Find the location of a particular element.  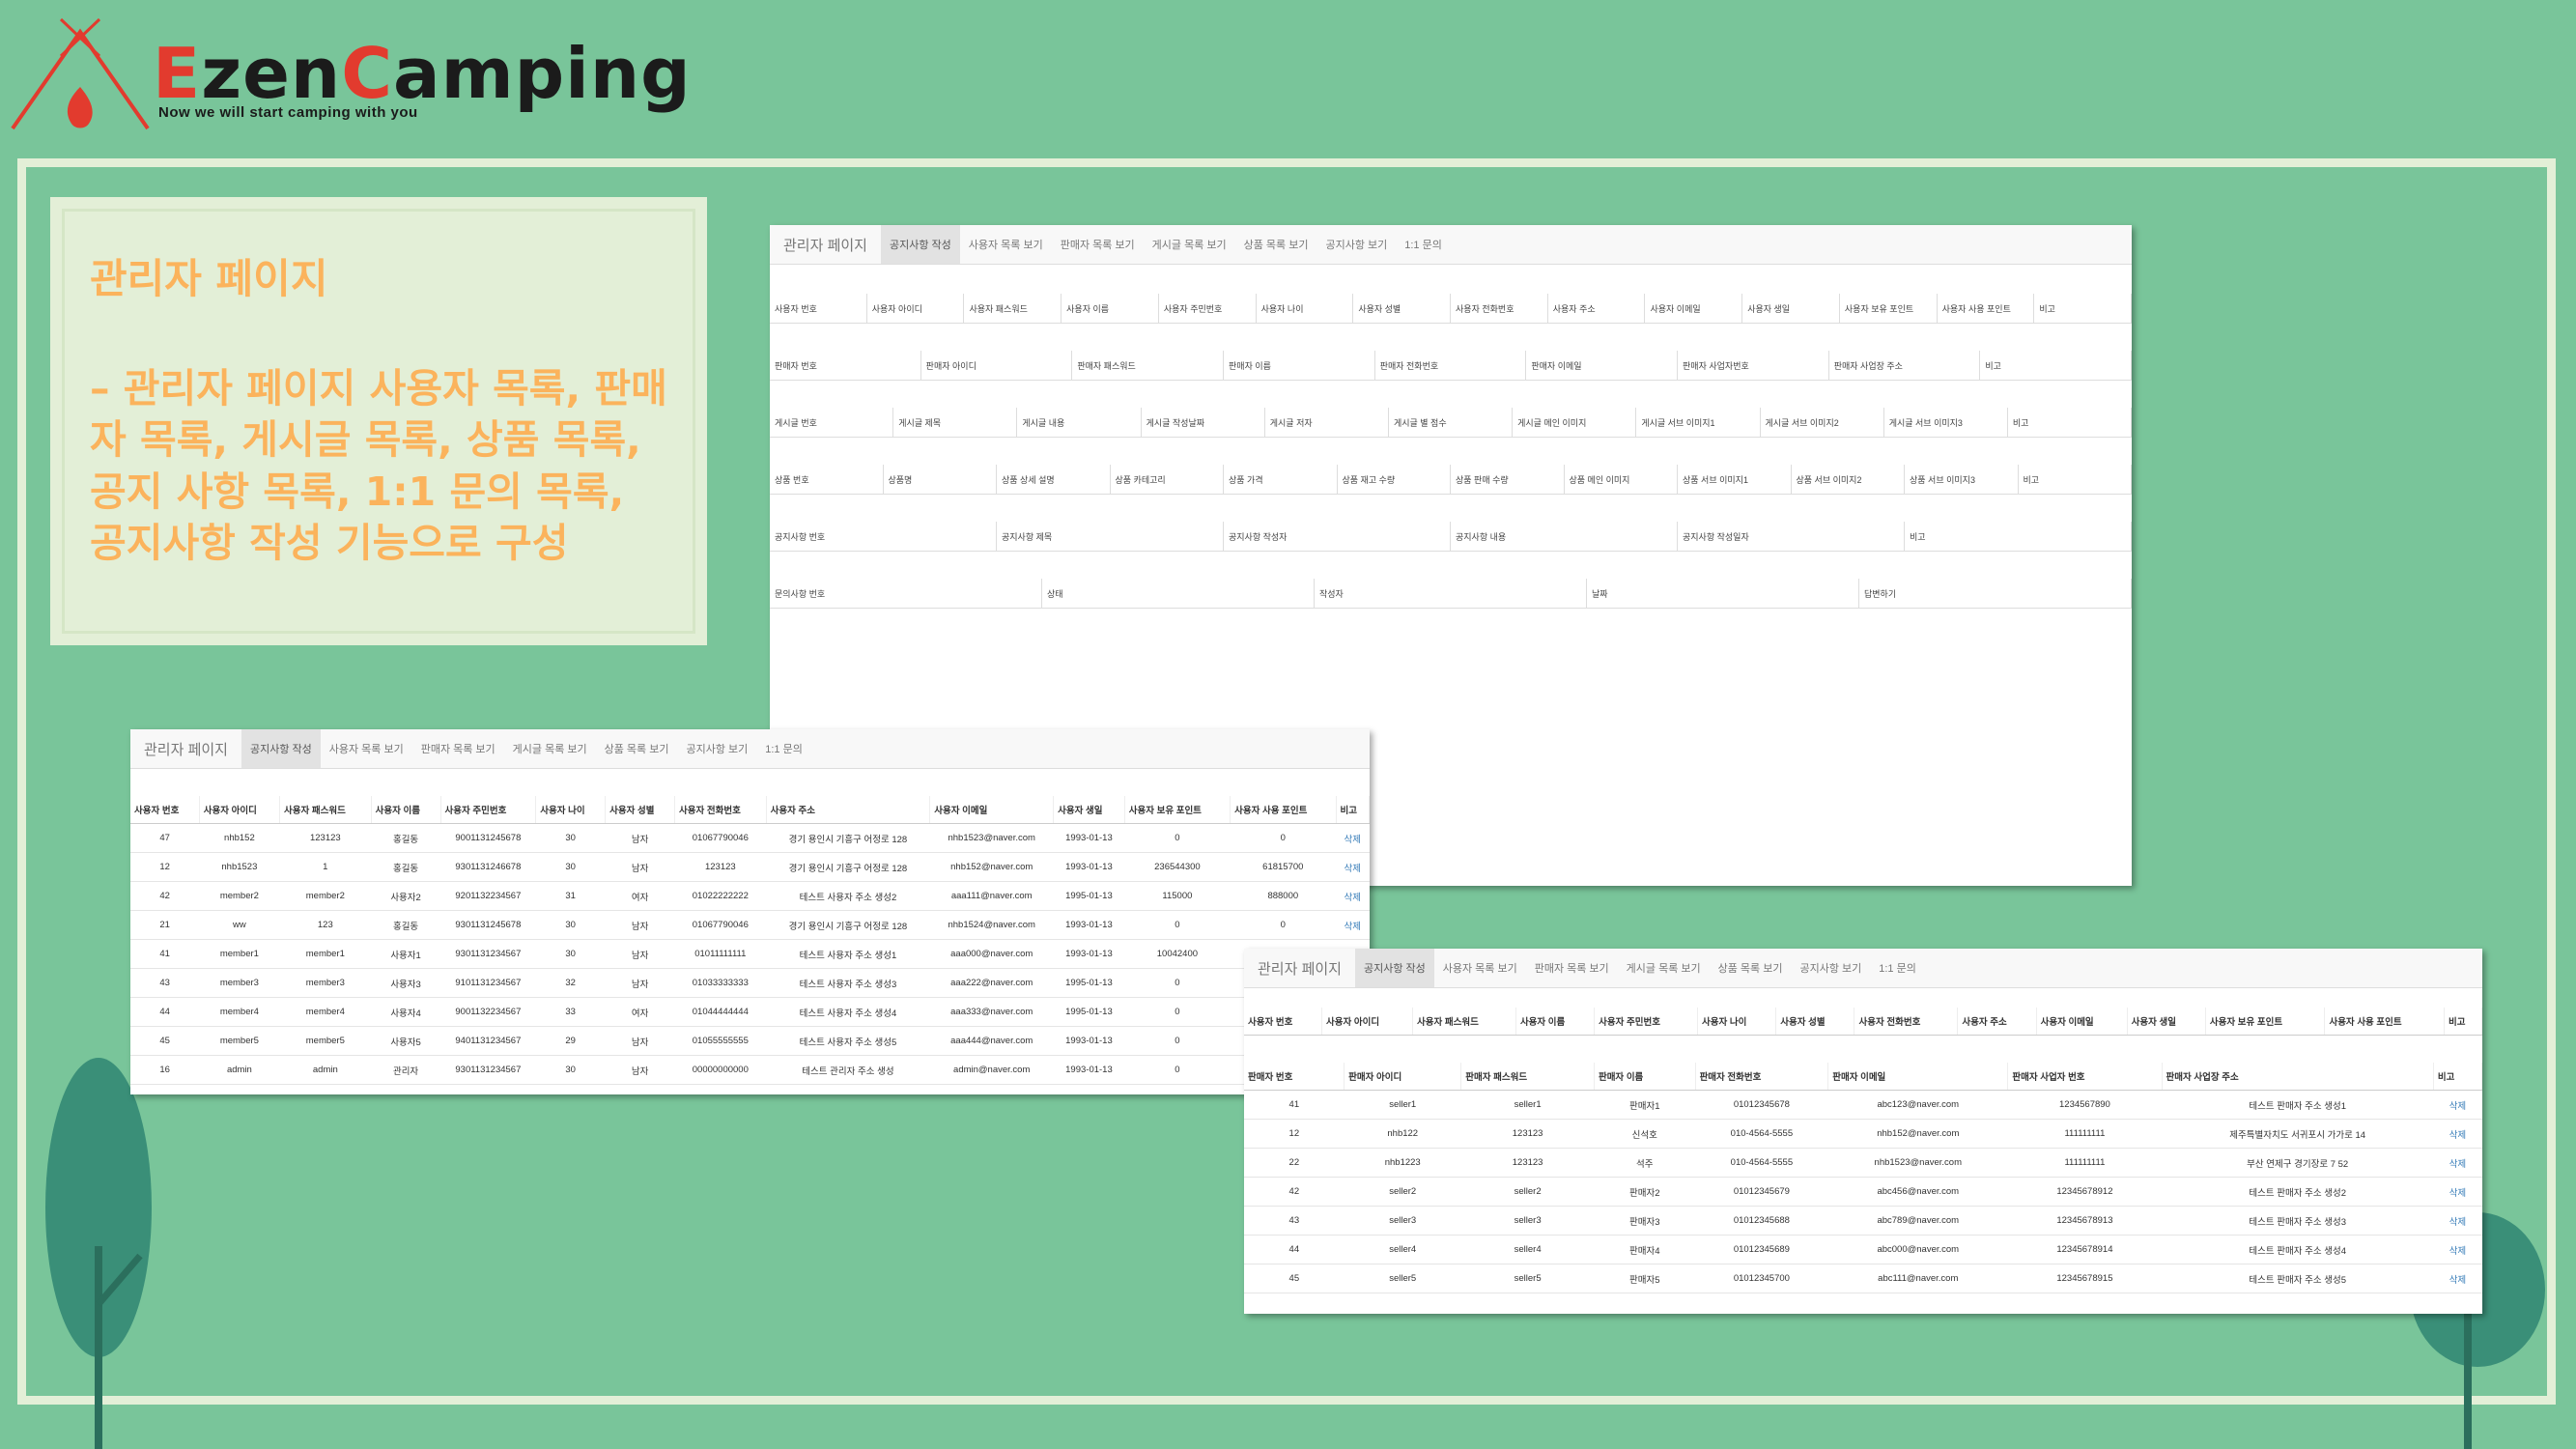

table-cell: nhb1524@naver.com is located at coordinates (991, 925).